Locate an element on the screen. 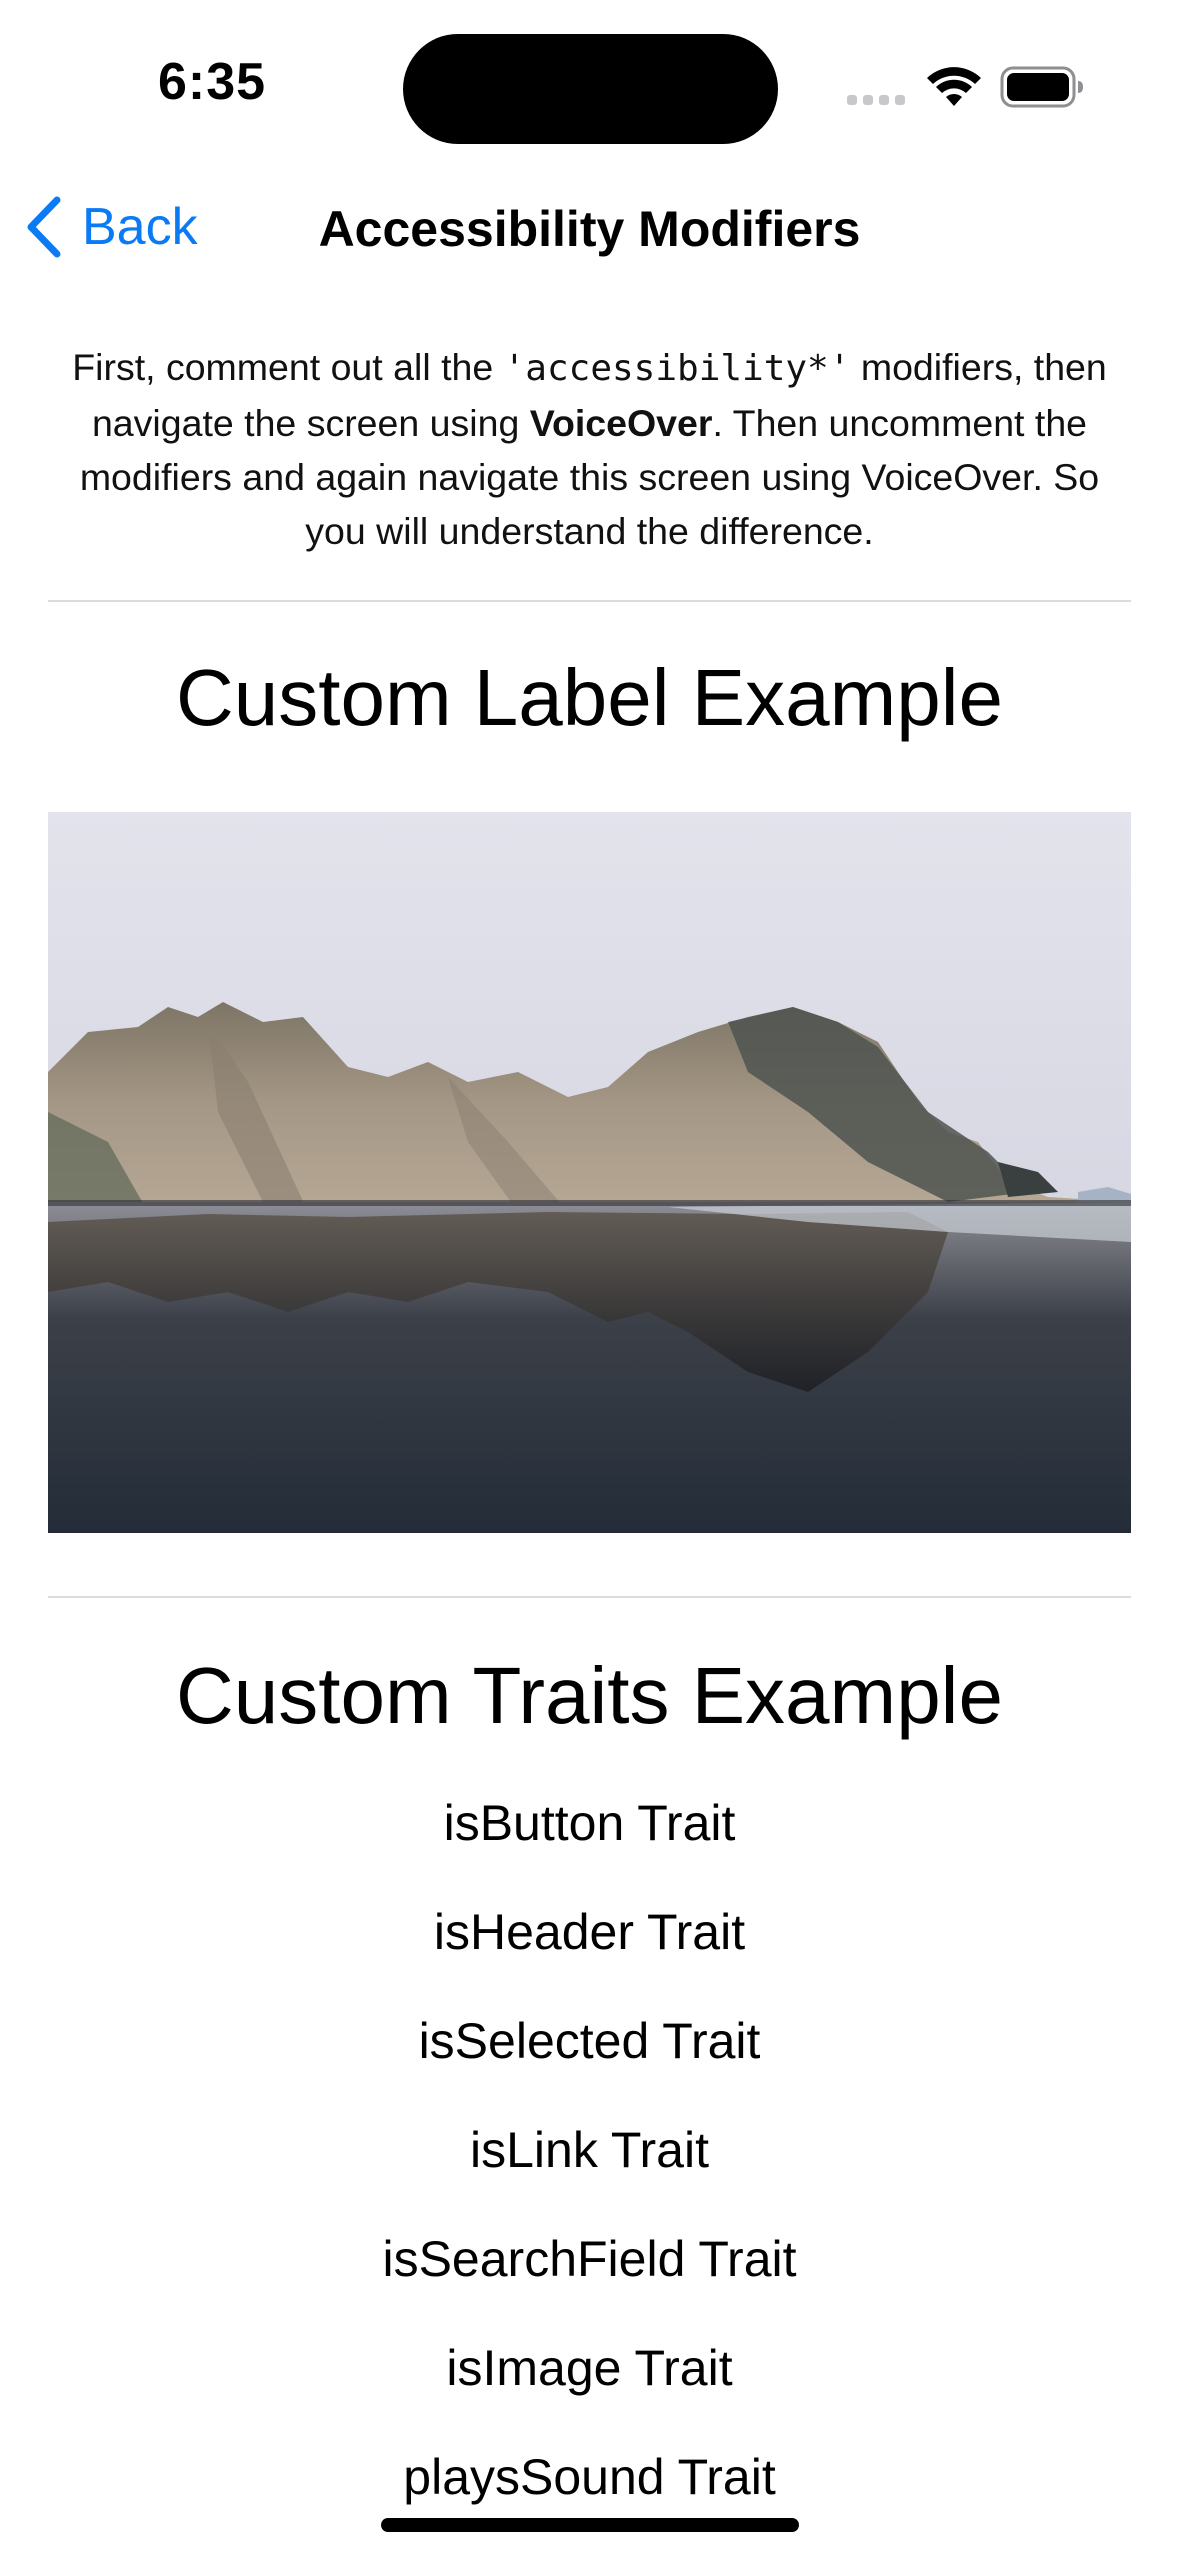 The height and width of the screenshot is (2556, 1179). trait-is-image: isImage Trait is located at coordinates (589, 2368).